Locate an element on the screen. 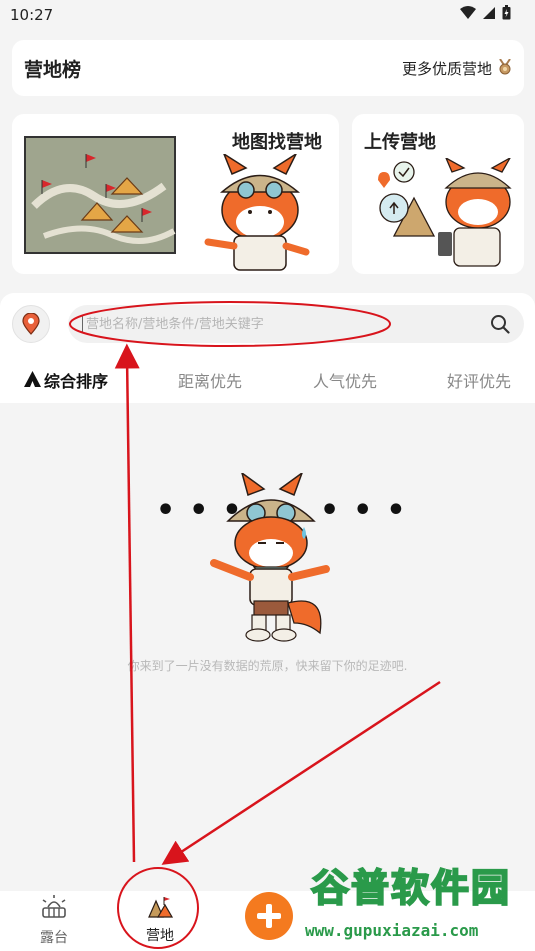  add-button is located at coordinates (269, 916).